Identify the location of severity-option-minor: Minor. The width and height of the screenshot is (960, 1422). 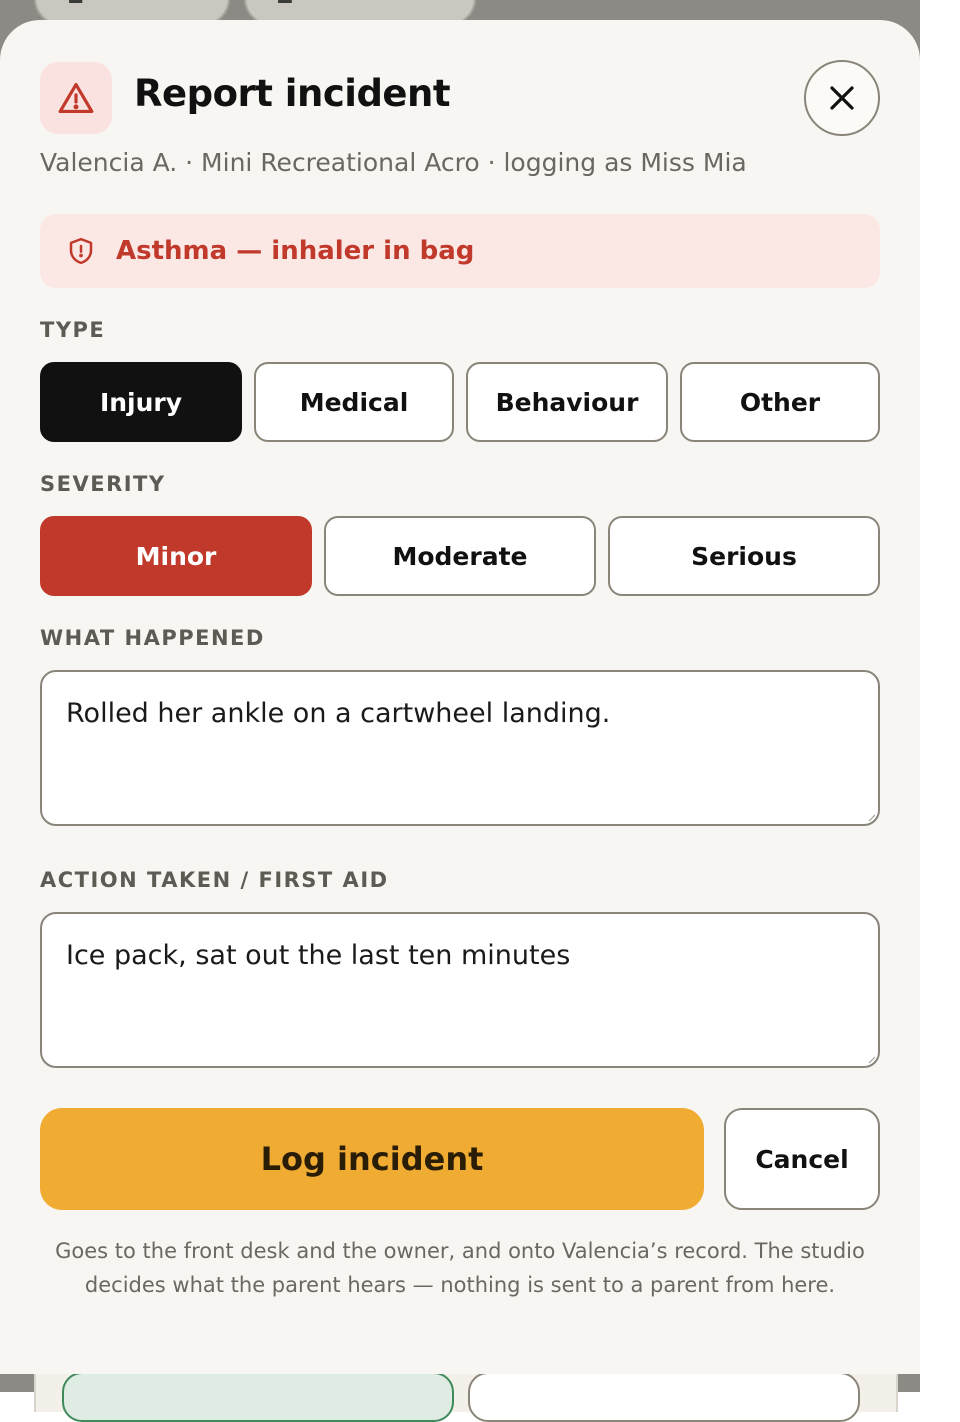
(176, 556).